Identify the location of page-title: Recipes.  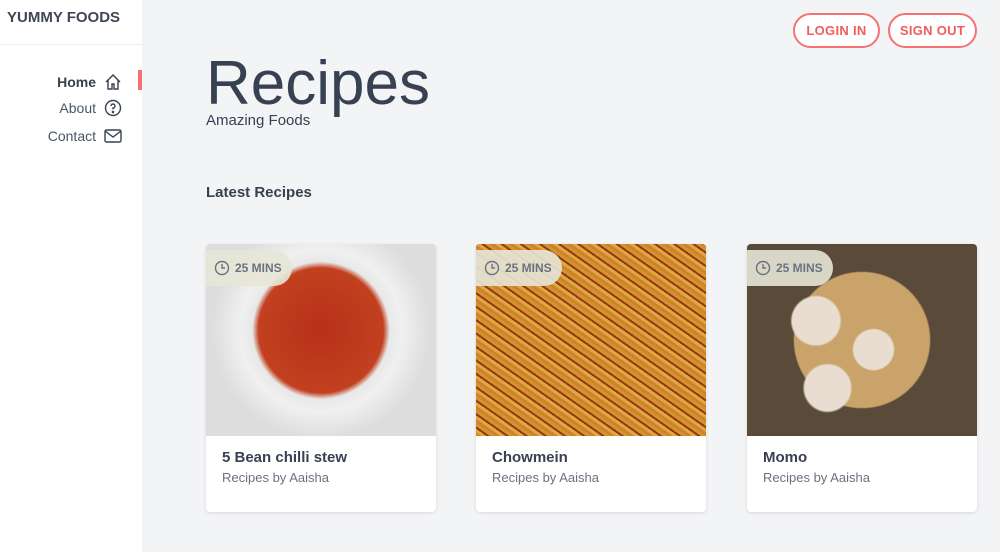
(318, 83).